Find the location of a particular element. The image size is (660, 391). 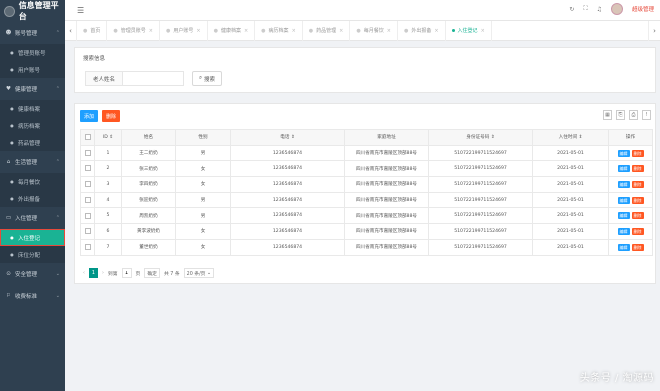

page-input is located at coordinates (126, 273).